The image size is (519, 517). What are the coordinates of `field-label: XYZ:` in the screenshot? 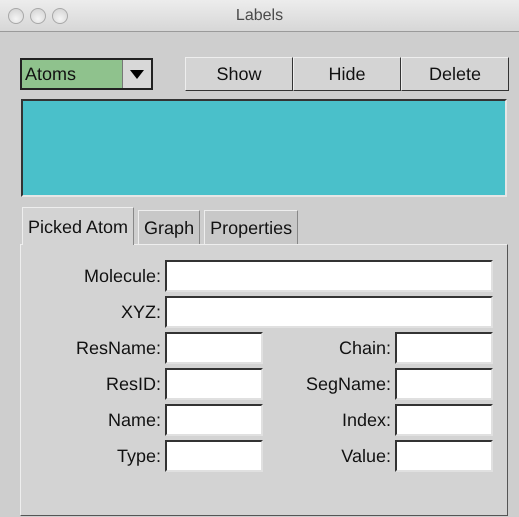 It's located at (140, 312).